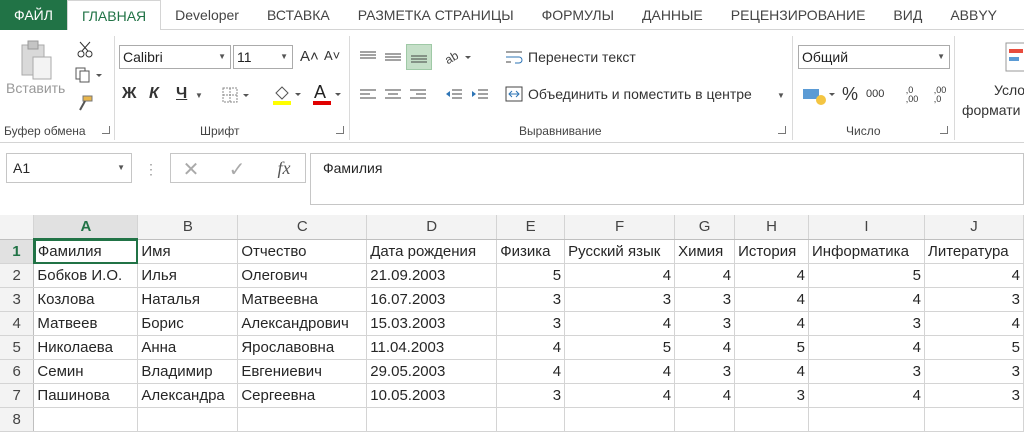 This screenshot has height=434, width=1024. What do you see at coordinates (86, 371) in the screenshot?
I see `cell: Семин` at bounding box center [86, 371].